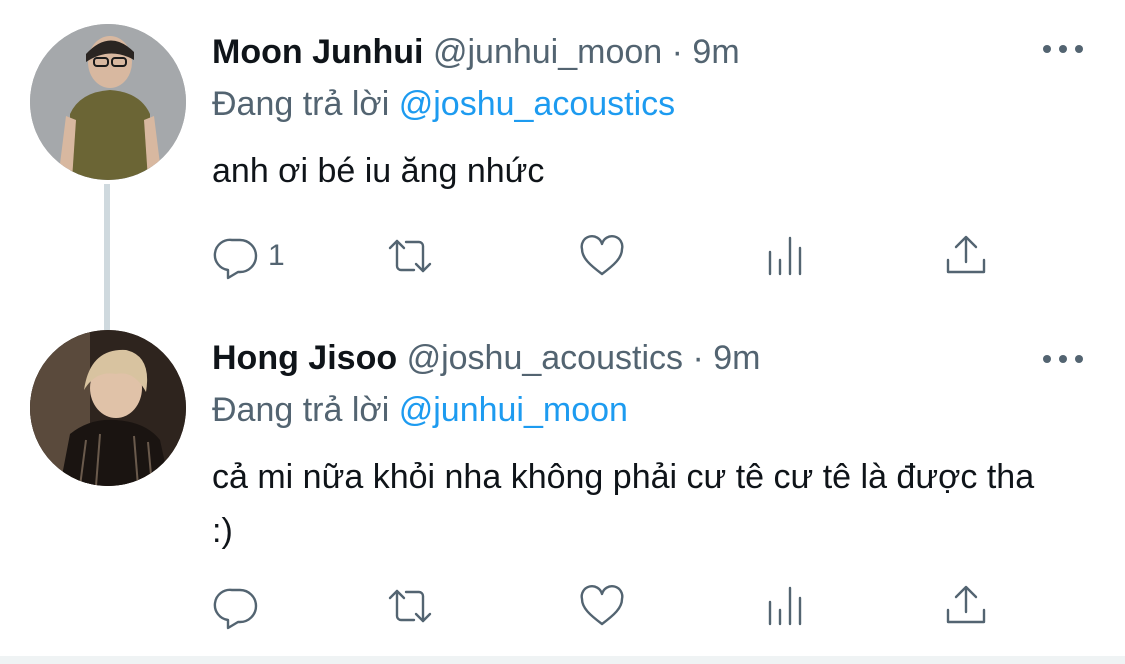 The width and height of the screenshot is (1125, 664). I want to click on display-name: Moon Junhui, so click(318, 52).